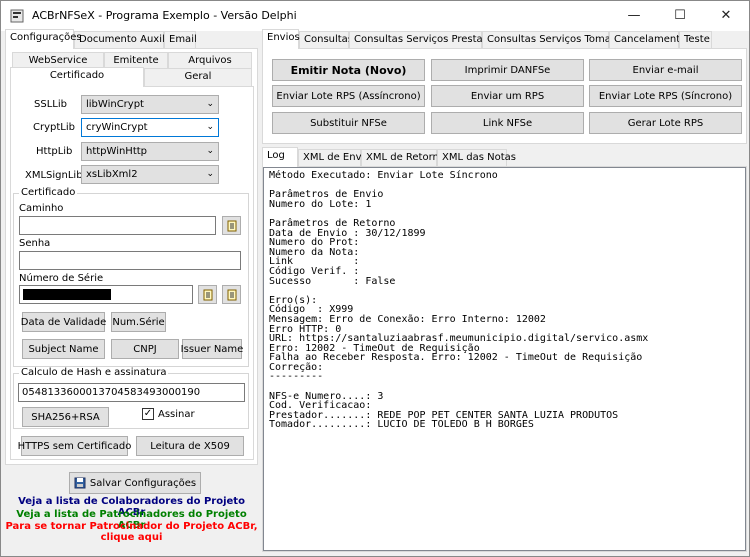 The width and height of the screenshot is (750, 557). I want to click on log-line: Método Executado: Enviar Lote Síncrono, so click(383, 175).